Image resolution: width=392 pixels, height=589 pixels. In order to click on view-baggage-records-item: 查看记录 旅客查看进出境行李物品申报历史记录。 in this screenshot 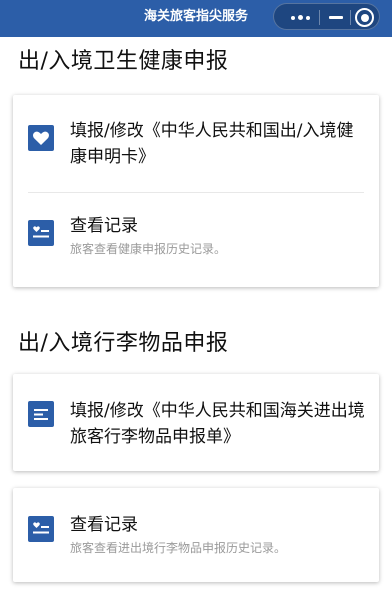, I will do `click(196, 537)`.